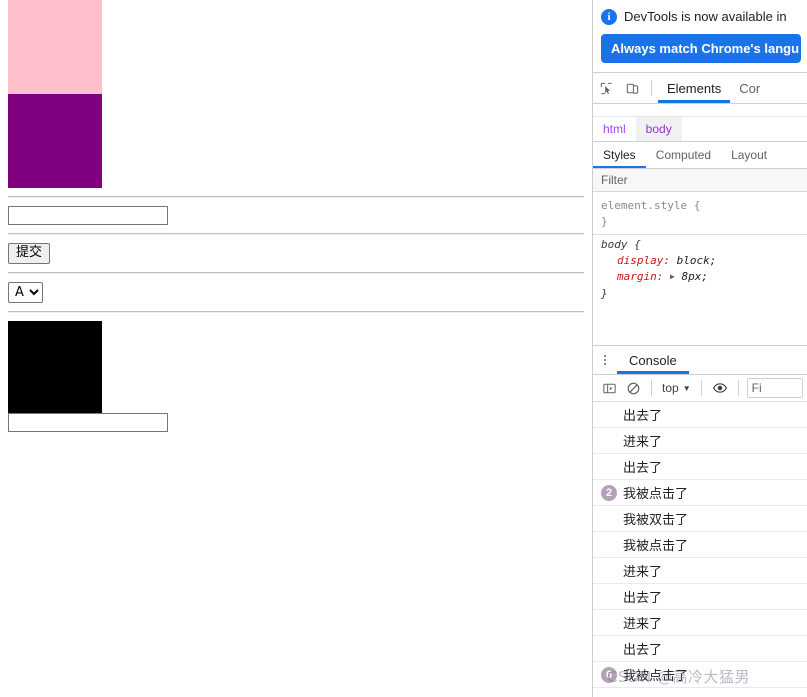  I want to click on drawer-tab-console: Console, so click(653, 360).